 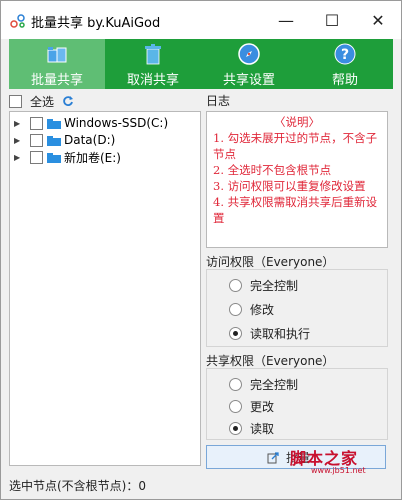 I want to click on tree-item: ▶ Data(D:), so click(x=64, y=140).